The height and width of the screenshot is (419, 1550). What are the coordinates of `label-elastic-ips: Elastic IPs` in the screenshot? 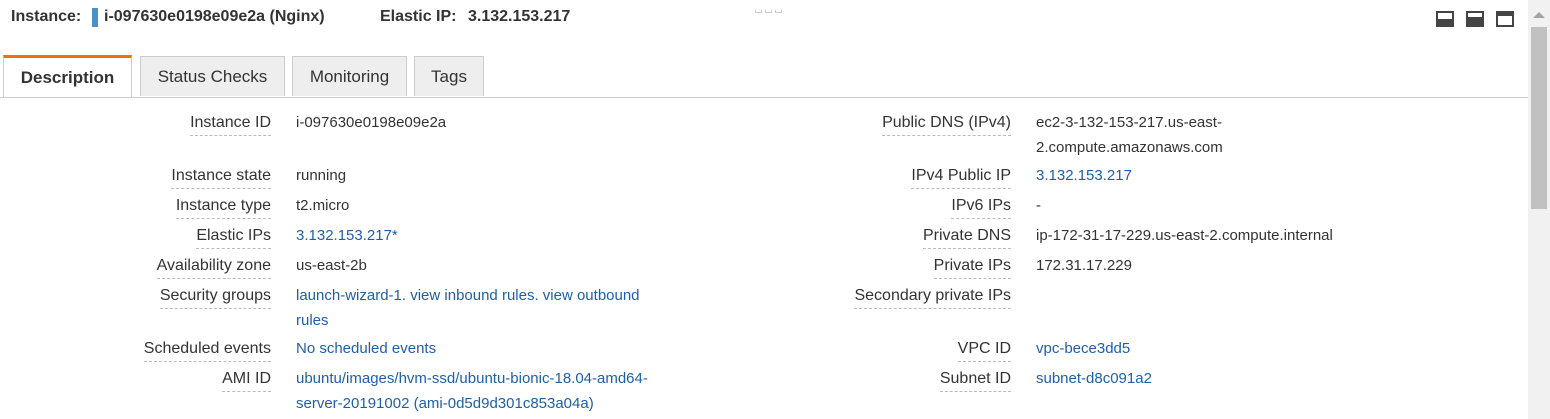 It's located at (233, 238).